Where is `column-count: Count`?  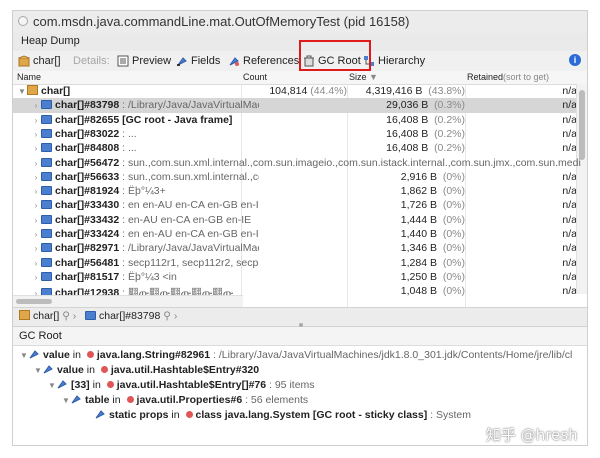 column-count: Count is located at coordinates (255, 77).